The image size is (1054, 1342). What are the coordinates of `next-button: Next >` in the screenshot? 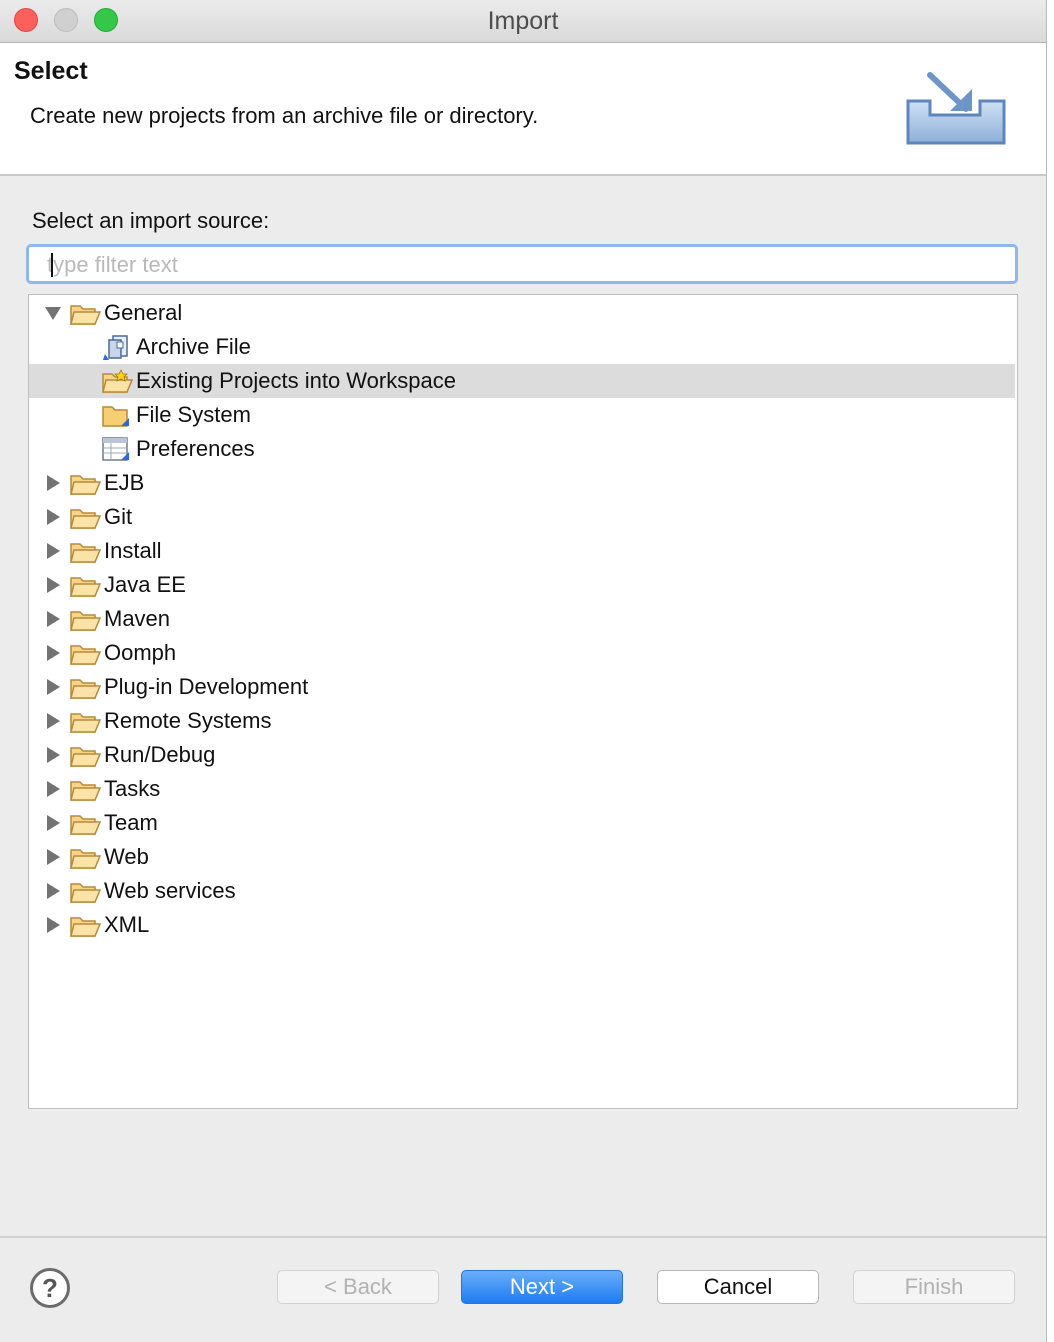 It's located at (542, 1287).